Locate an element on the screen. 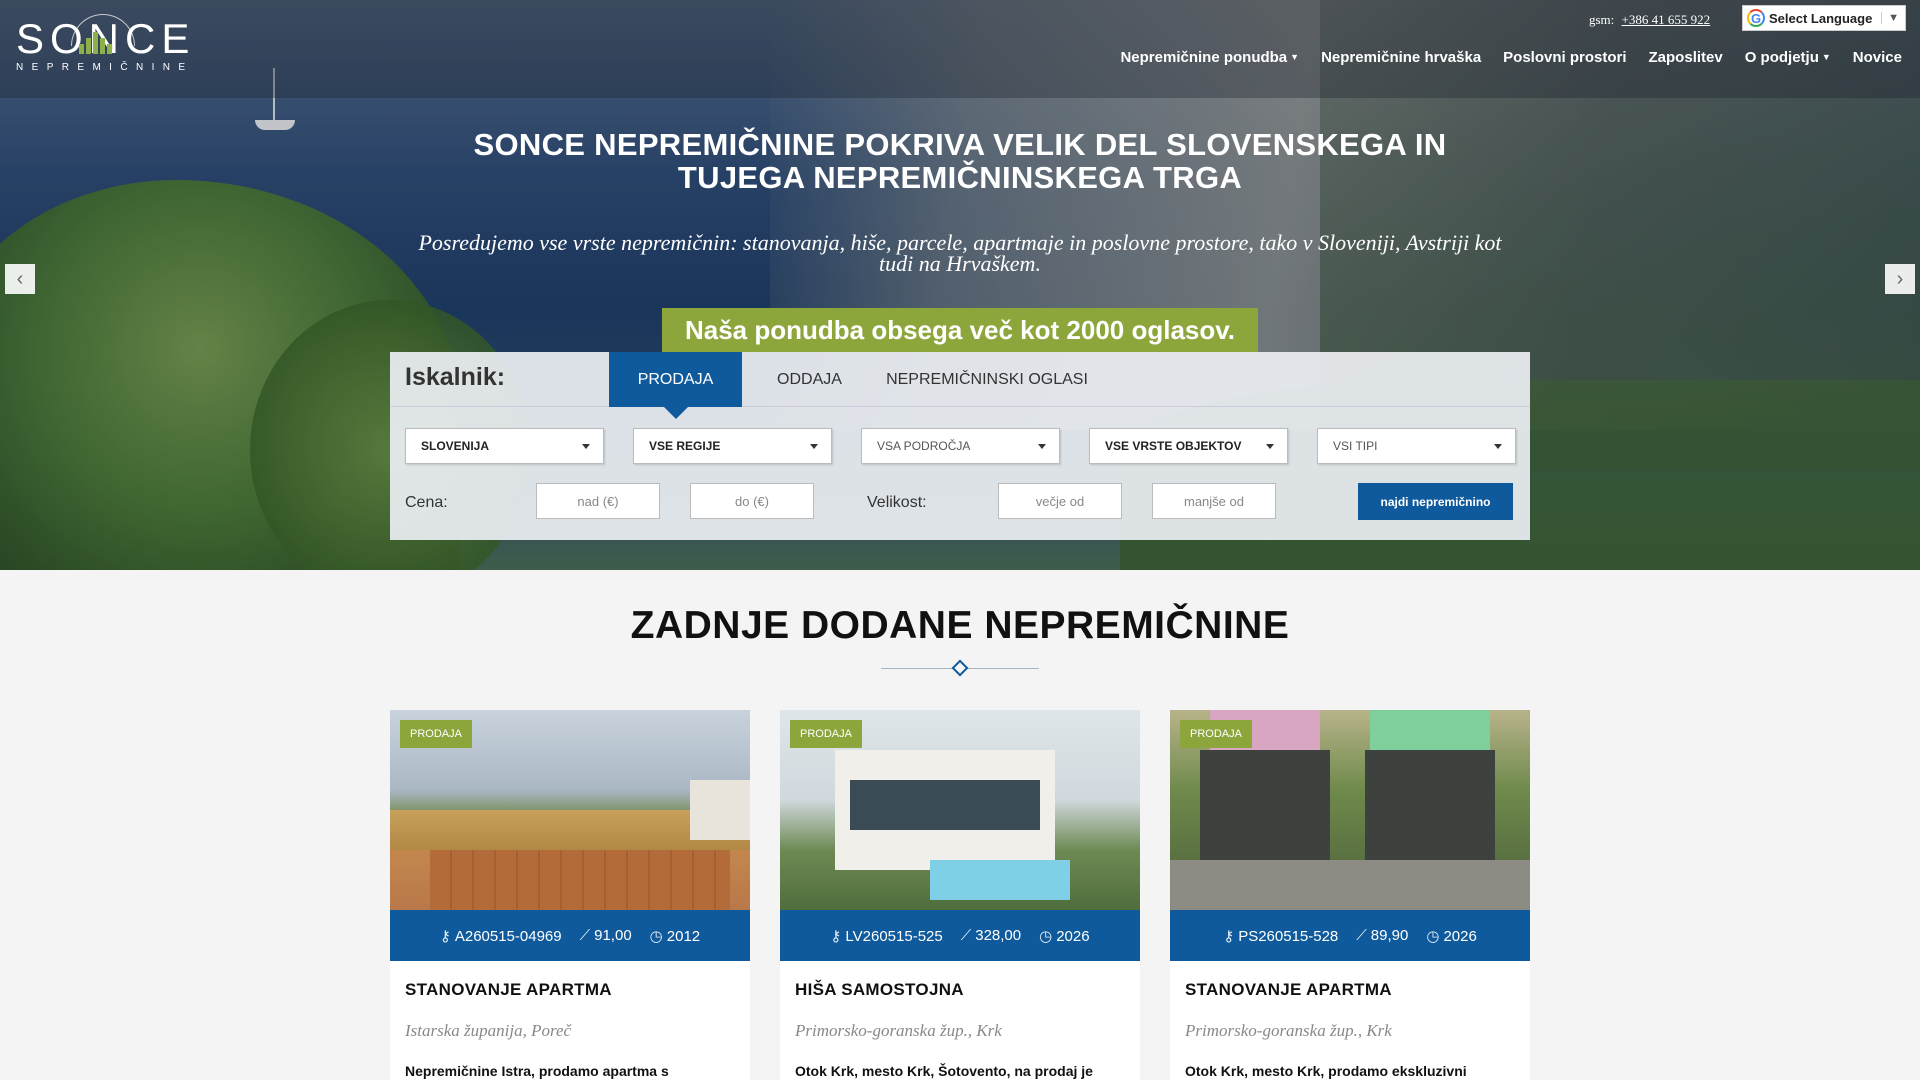  search-submit-button: najdi nepremičnino is located at coordinates (1435, 501).